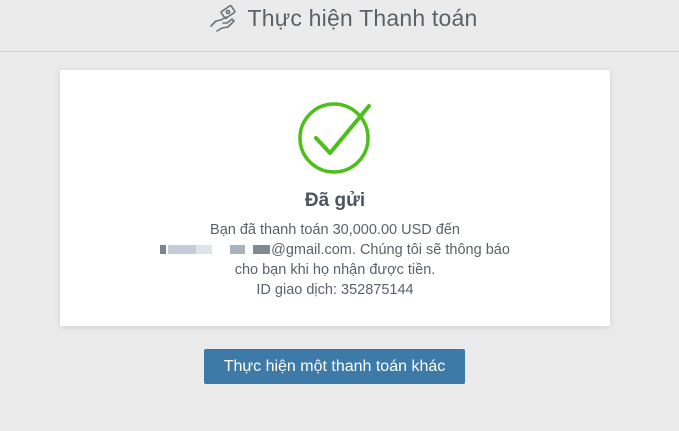 This screenshot has width=679, height=431. Describe the element at coordinates (335, 230) in the screenshot. I see `payment-amount-text: Bạn đã thanh toán 30,000.00 USD đến` at that location.